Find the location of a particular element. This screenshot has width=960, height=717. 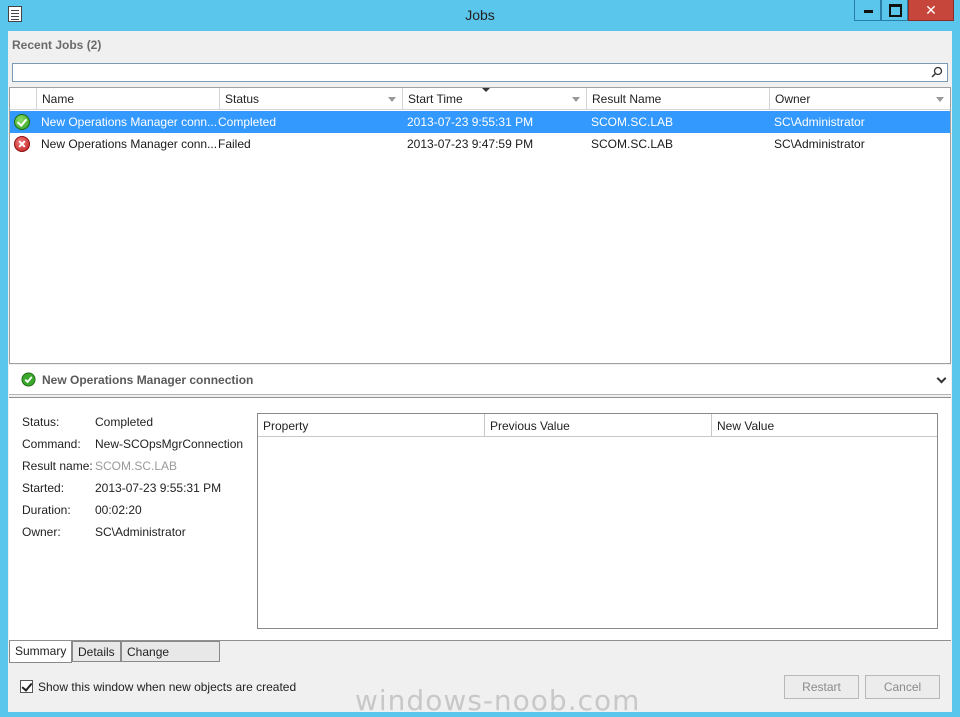

result-name-value: SCOM.SC.LAB is located at coordinates (136, 466).